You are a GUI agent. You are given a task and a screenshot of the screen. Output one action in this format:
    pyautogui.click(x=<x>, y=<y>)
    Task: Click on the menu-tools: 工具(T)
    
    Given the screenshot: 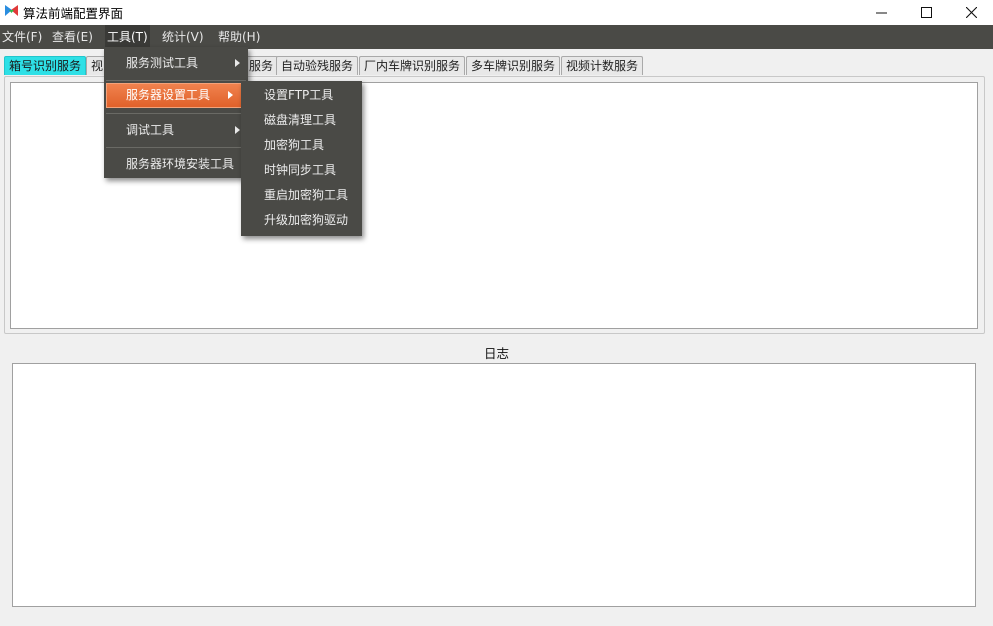 What is the action you would take?
    pyautogui.click(x=127, y=37)
    